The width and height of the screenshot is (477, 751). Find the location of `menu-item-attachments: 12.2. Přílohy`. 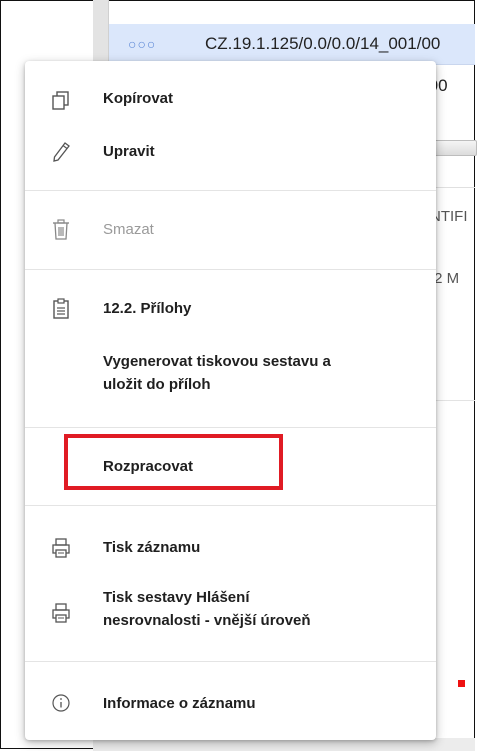

menu-item-attachments: 12.2. Přílohy is located at coordinates (230, 309).